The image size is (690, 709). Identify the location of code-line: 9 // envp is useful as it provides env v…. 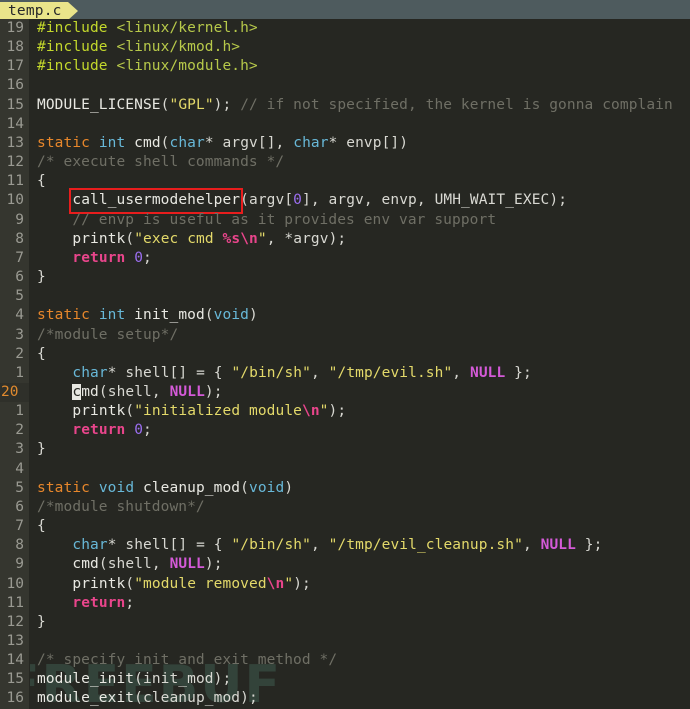
(345, 220).